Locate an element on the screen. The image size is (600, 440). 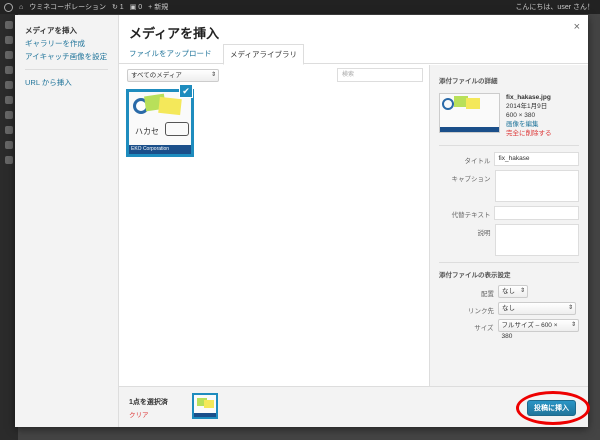
align-setting: 配置 なし ⇕ is located at coordinates (509, 291).